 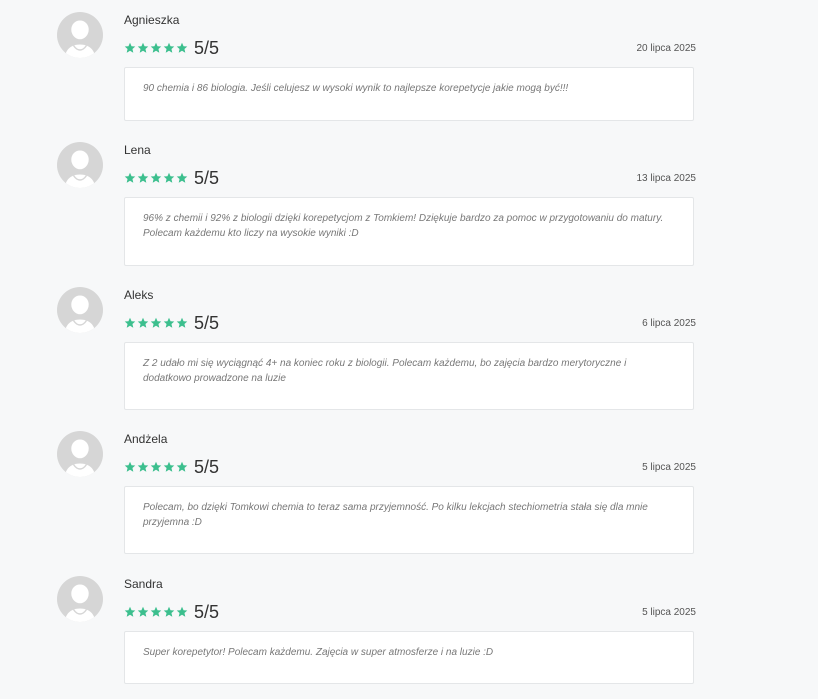 What do you see at coordinates (666, 48) in the screenshot?
I see `review-date: 20 lipca 2025` at bounding box center [666, 48].